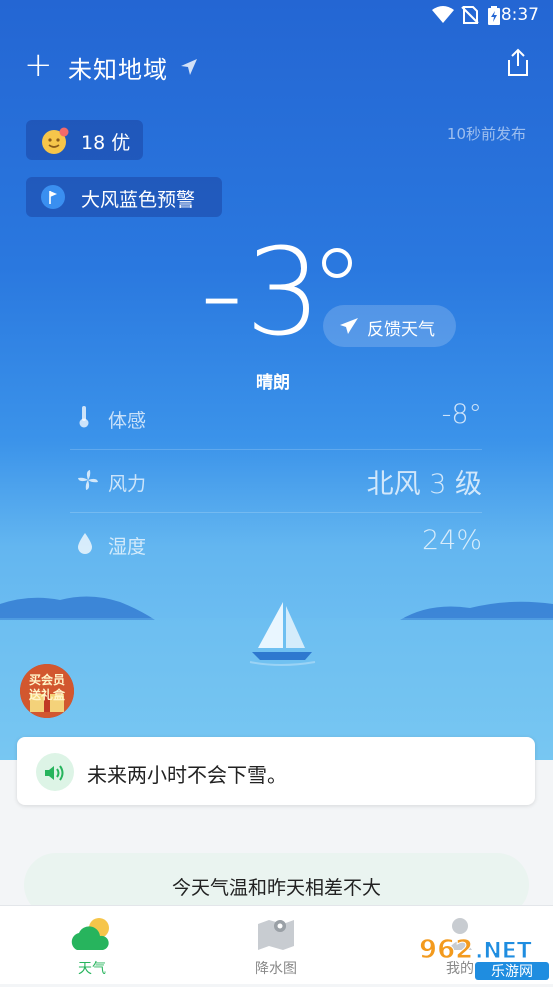 The image size is (553, 987). I want to click on cloud-sun-icon, so click(90, 934).